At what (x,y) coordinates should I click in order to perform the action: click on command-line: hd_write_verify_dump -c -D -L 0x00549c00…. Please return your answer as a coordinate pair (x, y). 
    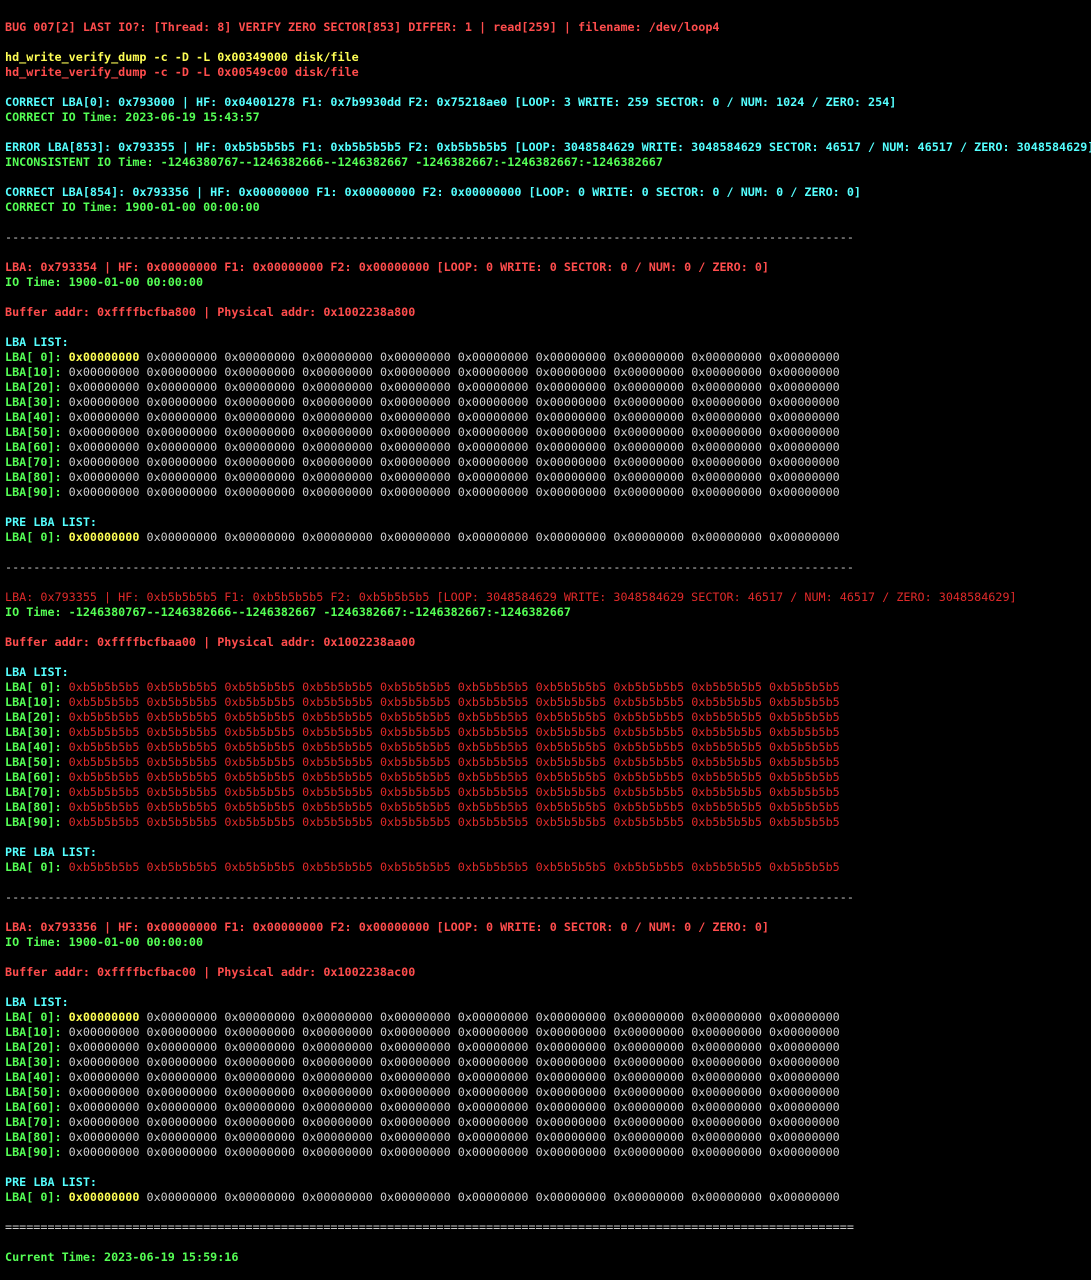
    Looking at the image, I should click on (182, 72).